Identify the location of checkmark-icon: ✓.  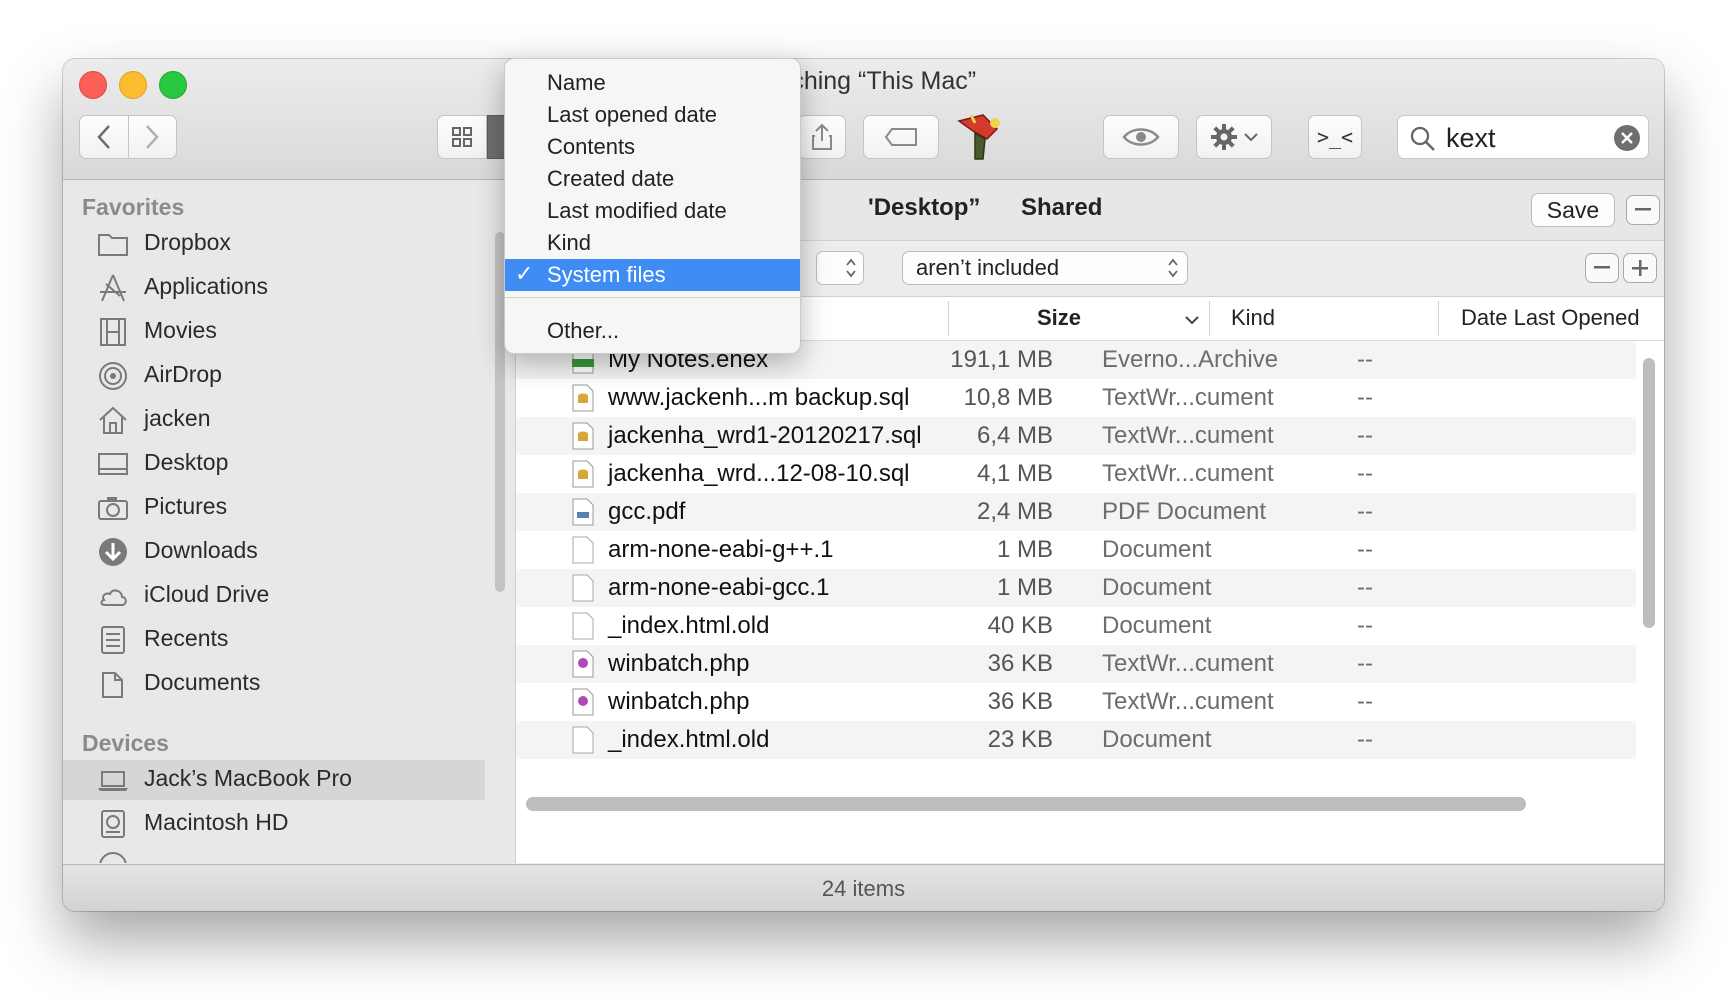
(524, 273).